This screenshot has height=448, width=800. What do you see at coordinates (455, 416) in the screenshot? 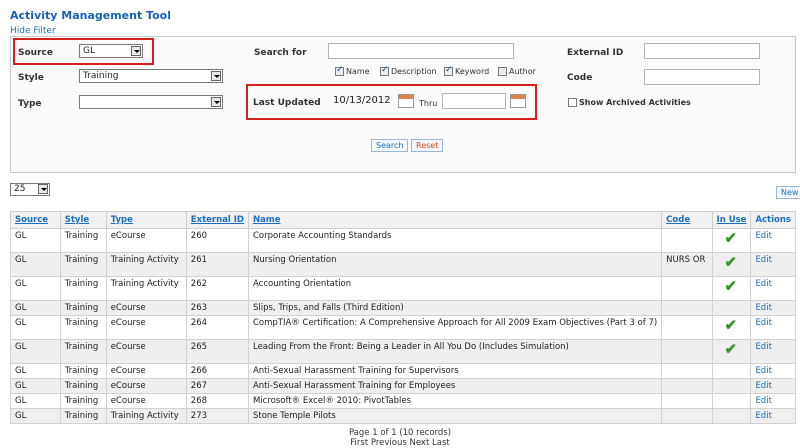
I see `cell-name: Stone Temple Pilots` at bounding box center [455, 416].